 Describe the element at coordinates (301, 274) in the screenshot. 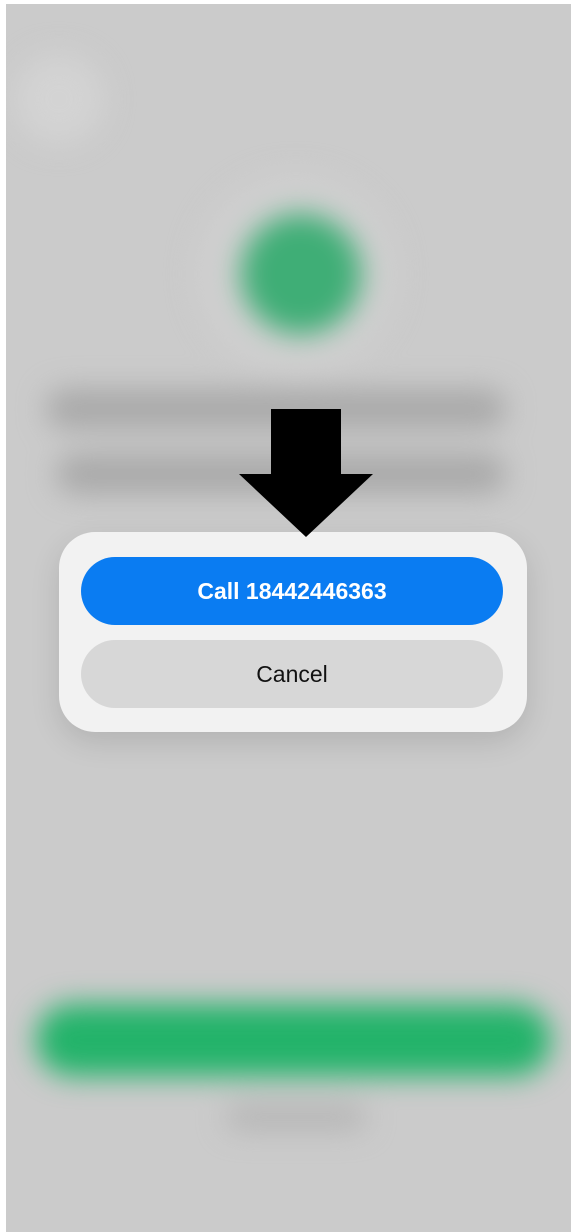

I see `blurred-avatar` at that location.